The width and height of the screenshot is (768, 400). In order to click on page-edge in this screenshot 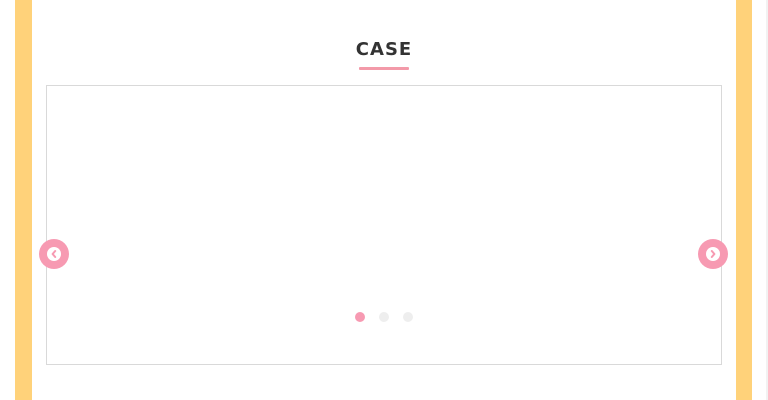, I will do `click(760, 200)`.